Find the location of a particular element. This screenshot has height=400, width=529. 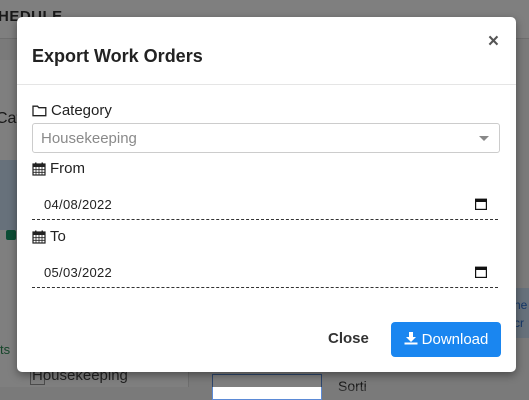

category-label: Category is located at coordinates (72, 110).